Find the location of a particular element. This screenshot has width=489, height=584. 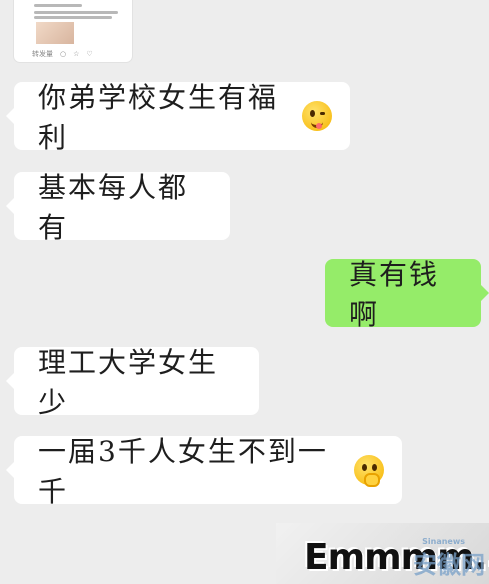

shushing-face-emoji-icon is located at coordinates (369, 471).